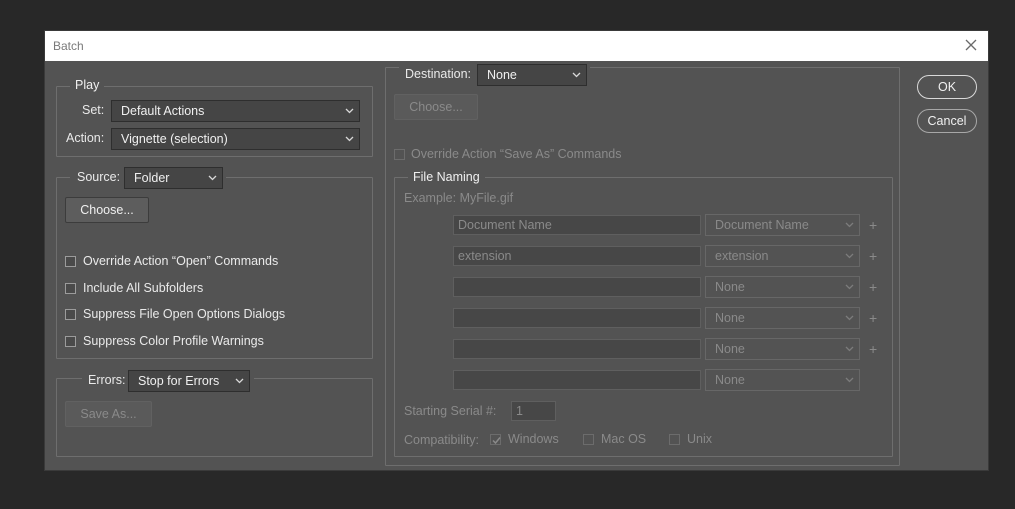 Image resolution: width=1015 pixels, height=509 pixels. What do you see at coordinates (577, 256) in the screenshot?
I see `naming-field-2: extension` at bounding box center [577, 256].